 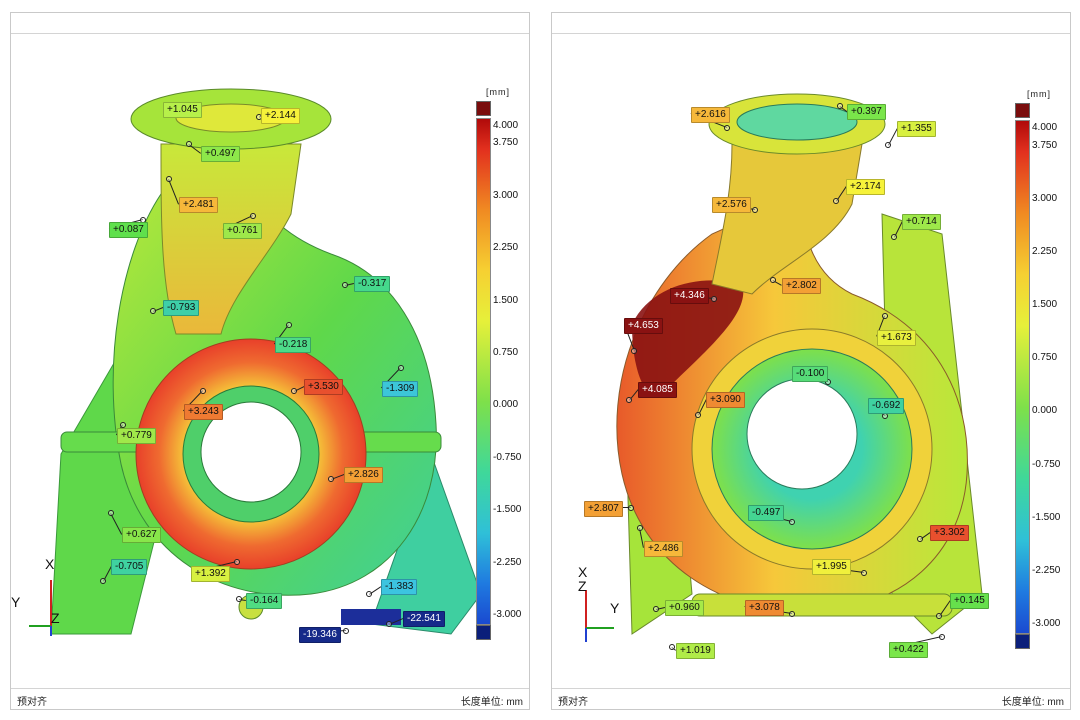 What do you see at coordinates (896, 338) in the screenshot?
I see `deviation-label: +1.673` at bounding box center [896, 338].